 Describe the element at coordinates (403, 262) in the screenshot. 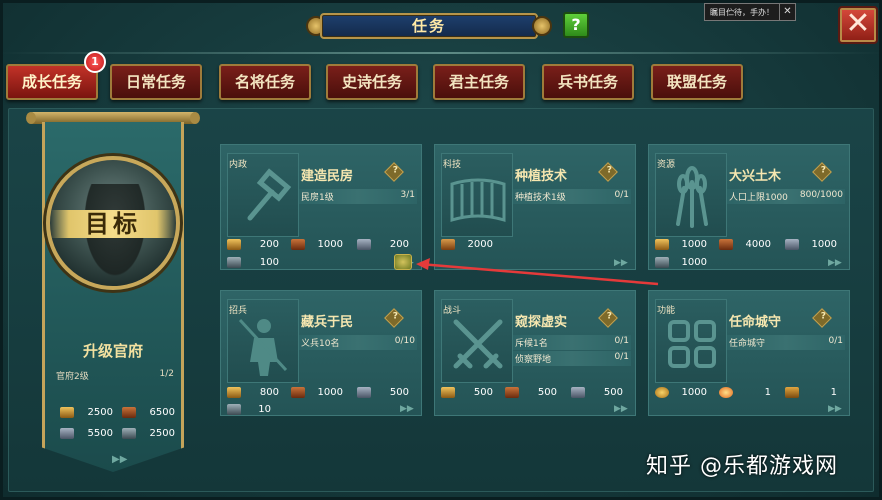

I see `reward-chest-icon` at that location.